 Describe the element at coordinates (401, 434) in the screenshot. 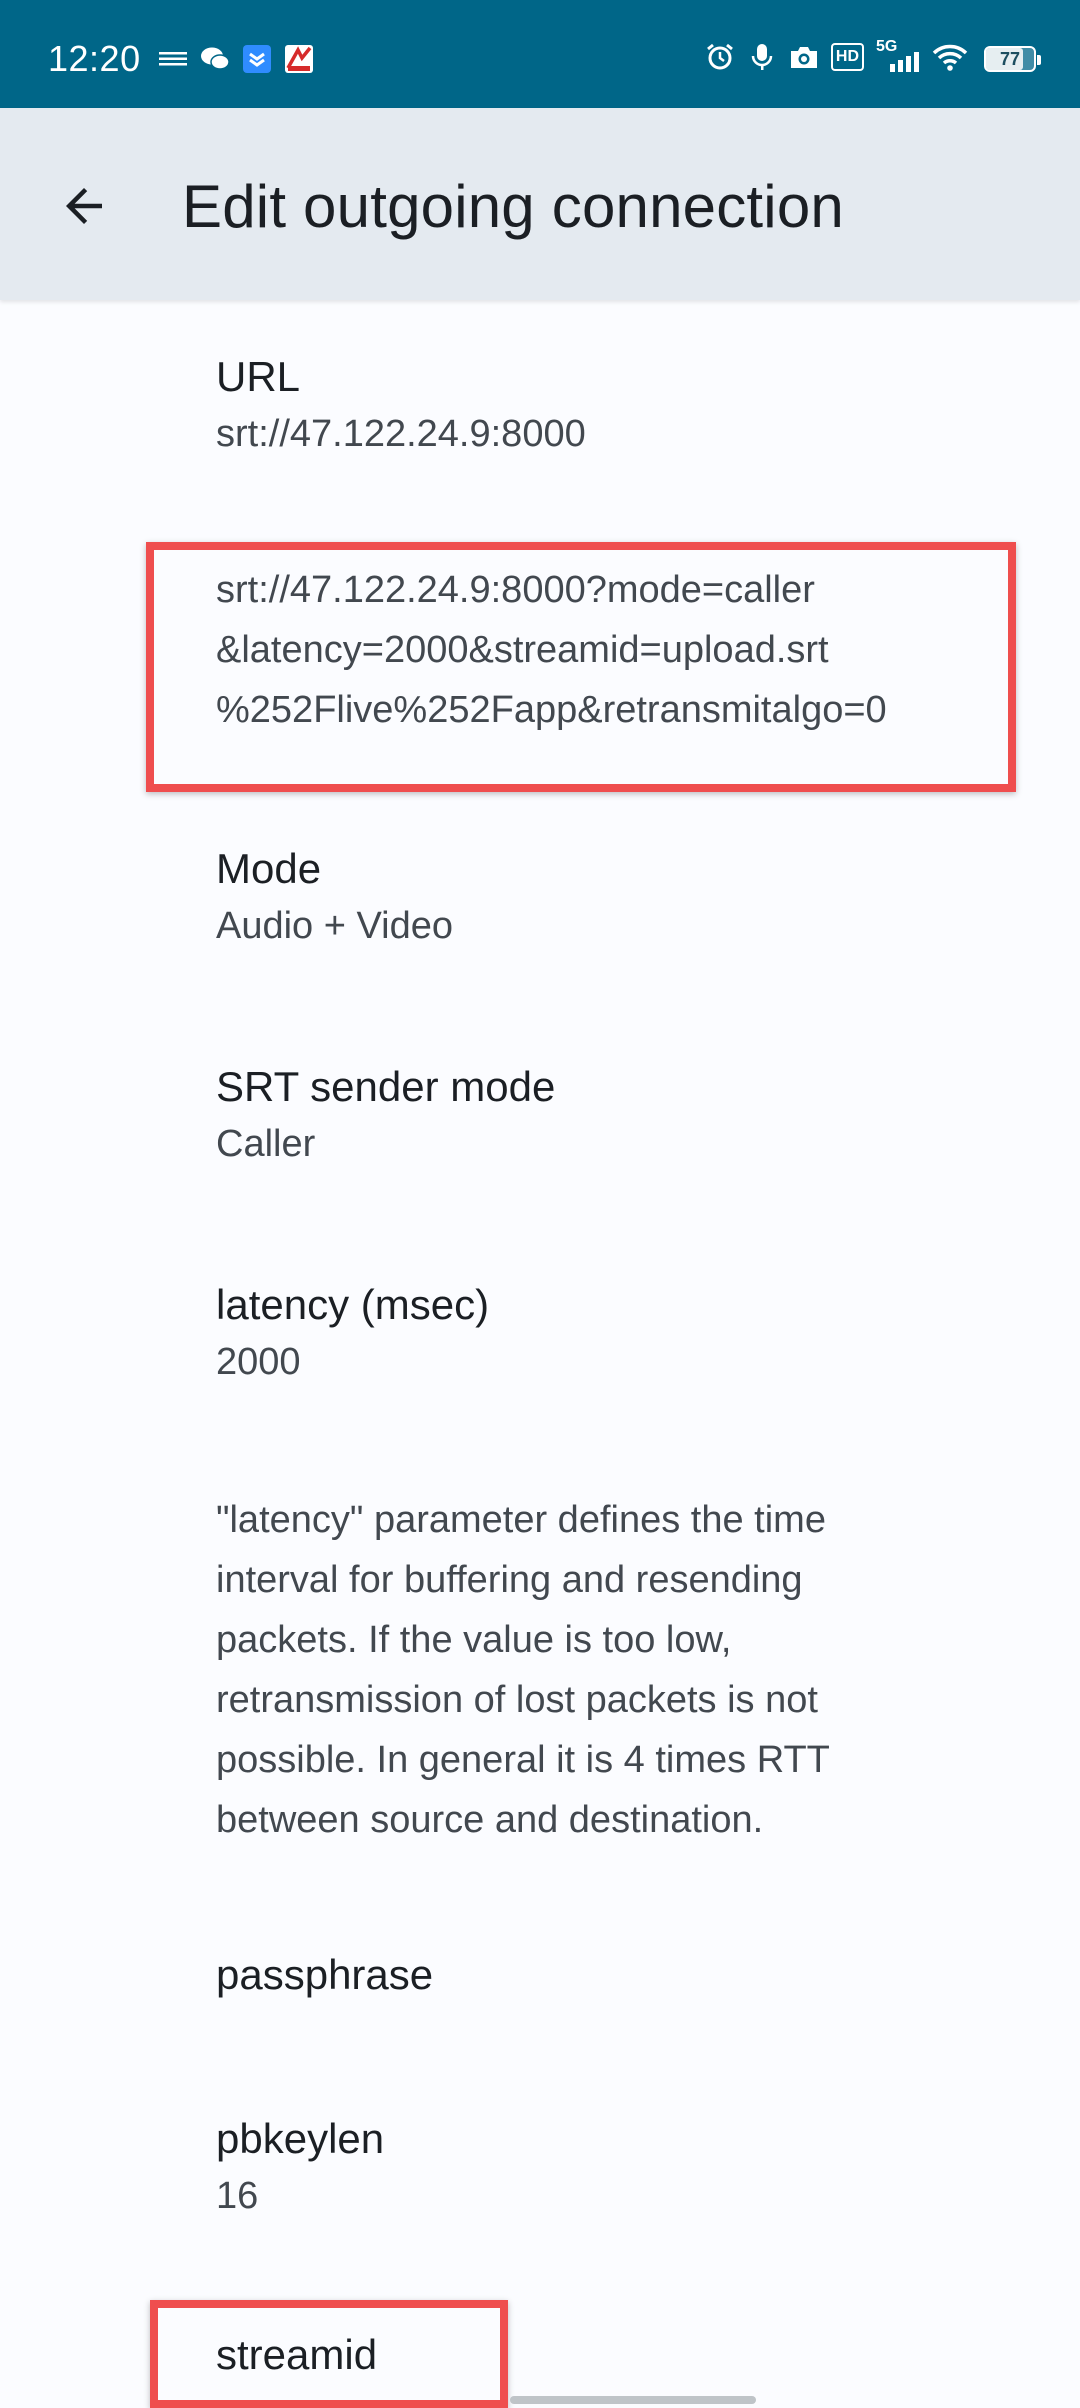

I see `pref-url-summary: srt://47.122.24.9:8000` at that location.